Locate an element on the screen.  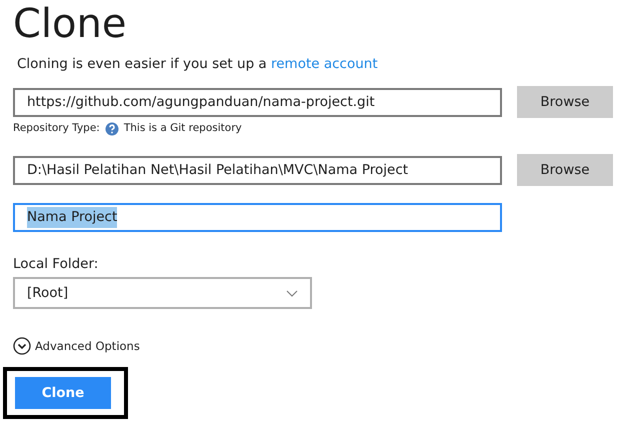
repository-url-field: https://github.com/agungpanduan/nama-project.git is located at coordinates (257, 102).